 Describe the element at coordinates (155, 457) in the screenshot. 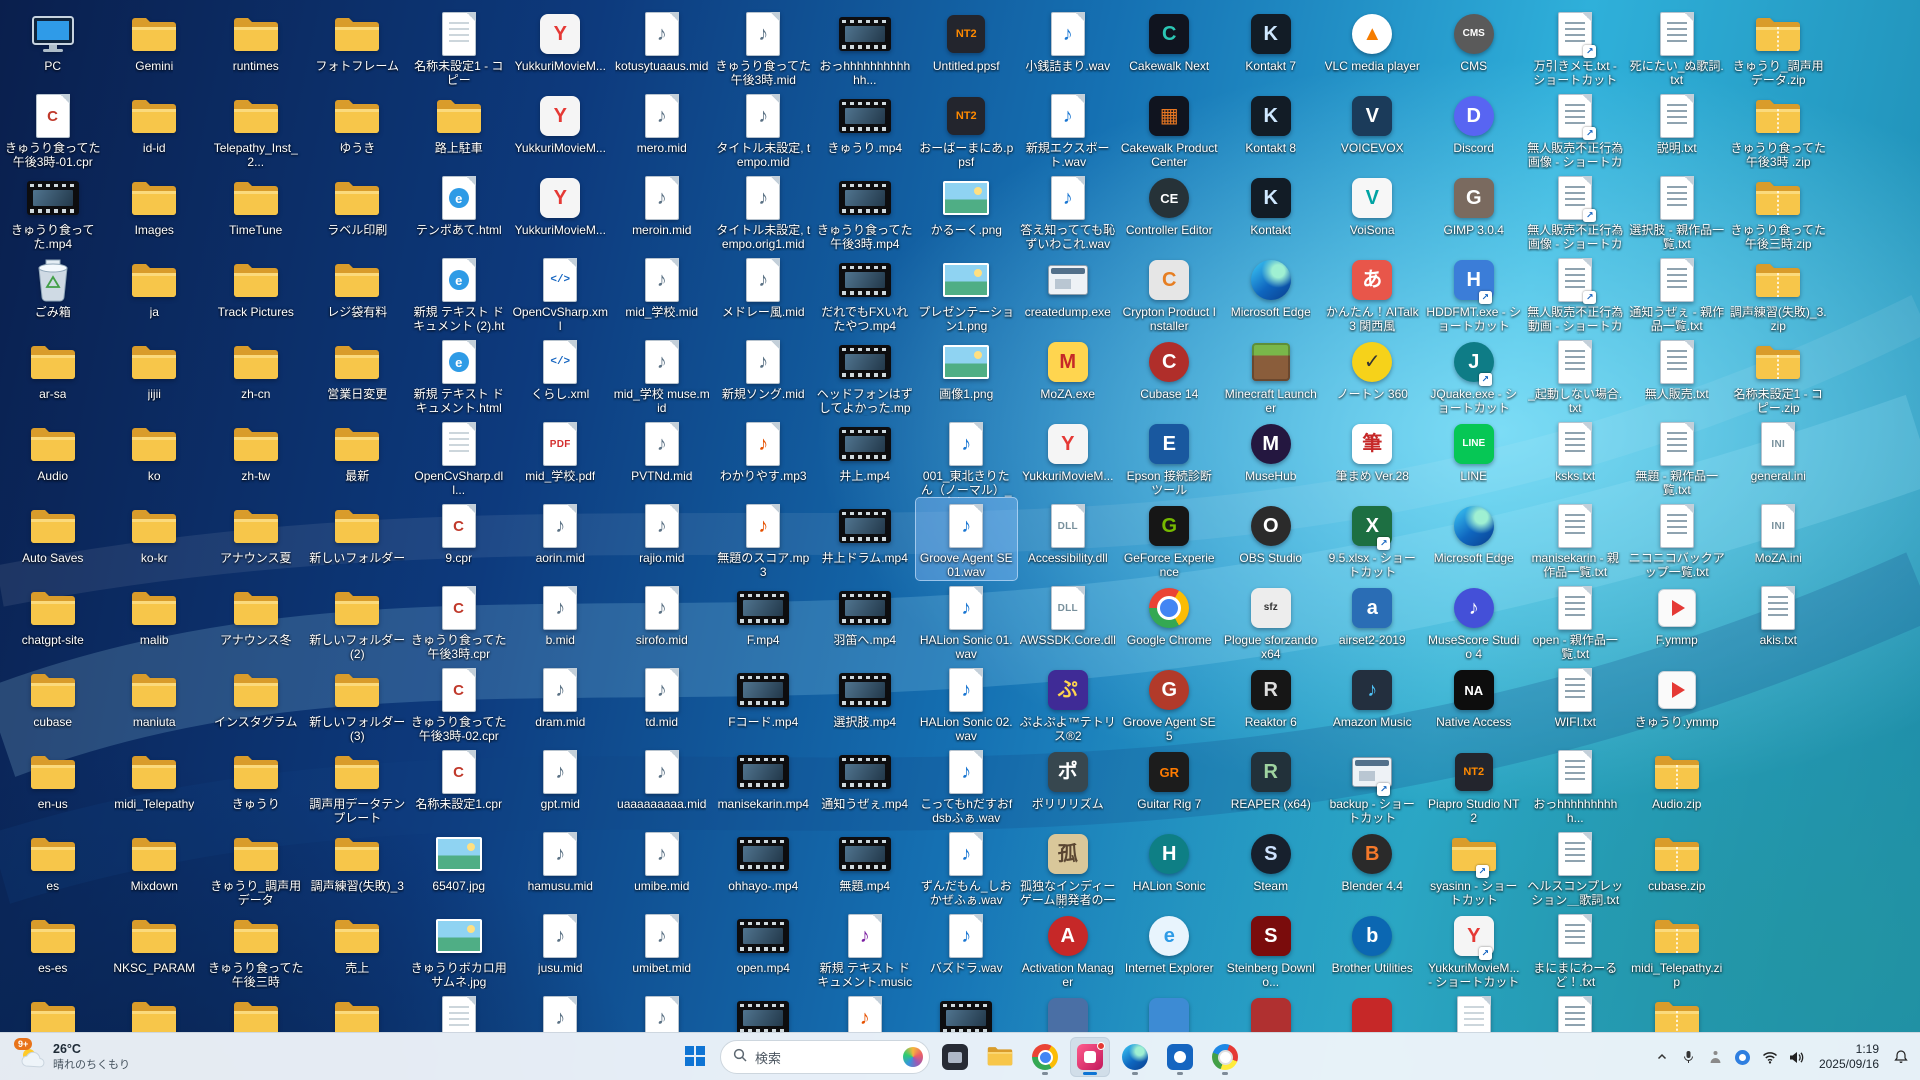

I see `desktop-icon: ko` at that location.